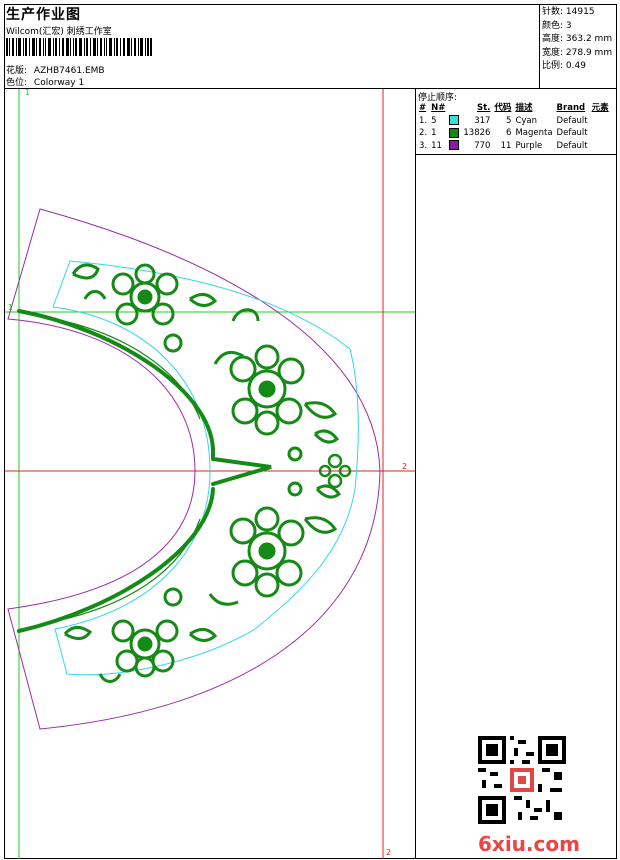 This screenshot has width=620, height=860. I want to click on studio-subtitle: Wilcom(汇宏) 刺绣工作室, so click(59, 32).